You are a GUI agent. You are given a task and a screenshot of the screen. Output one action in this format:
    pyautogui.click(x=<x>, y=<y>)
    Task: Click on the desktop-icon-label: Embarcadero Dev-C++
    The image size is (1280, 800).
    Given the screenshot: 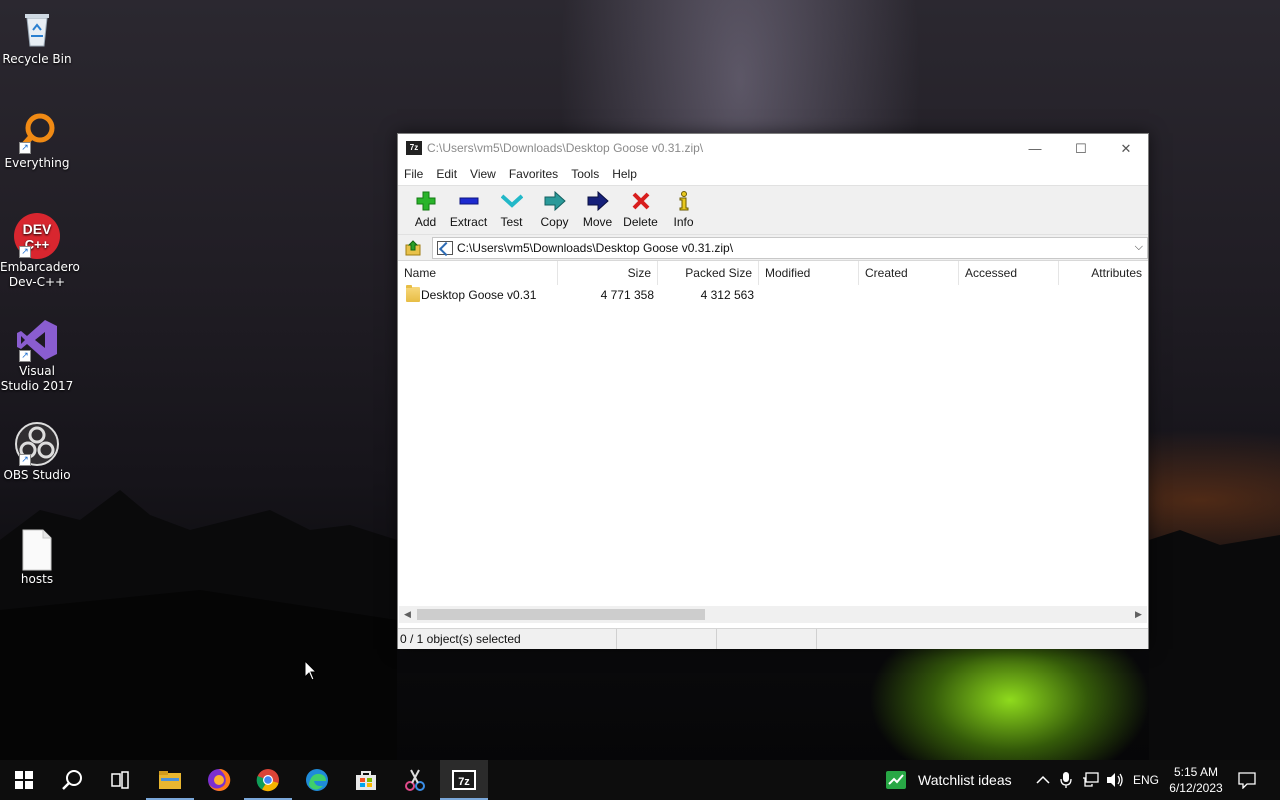 What is the action you would take?
    pyautogui.click(x=40, y=274)
    